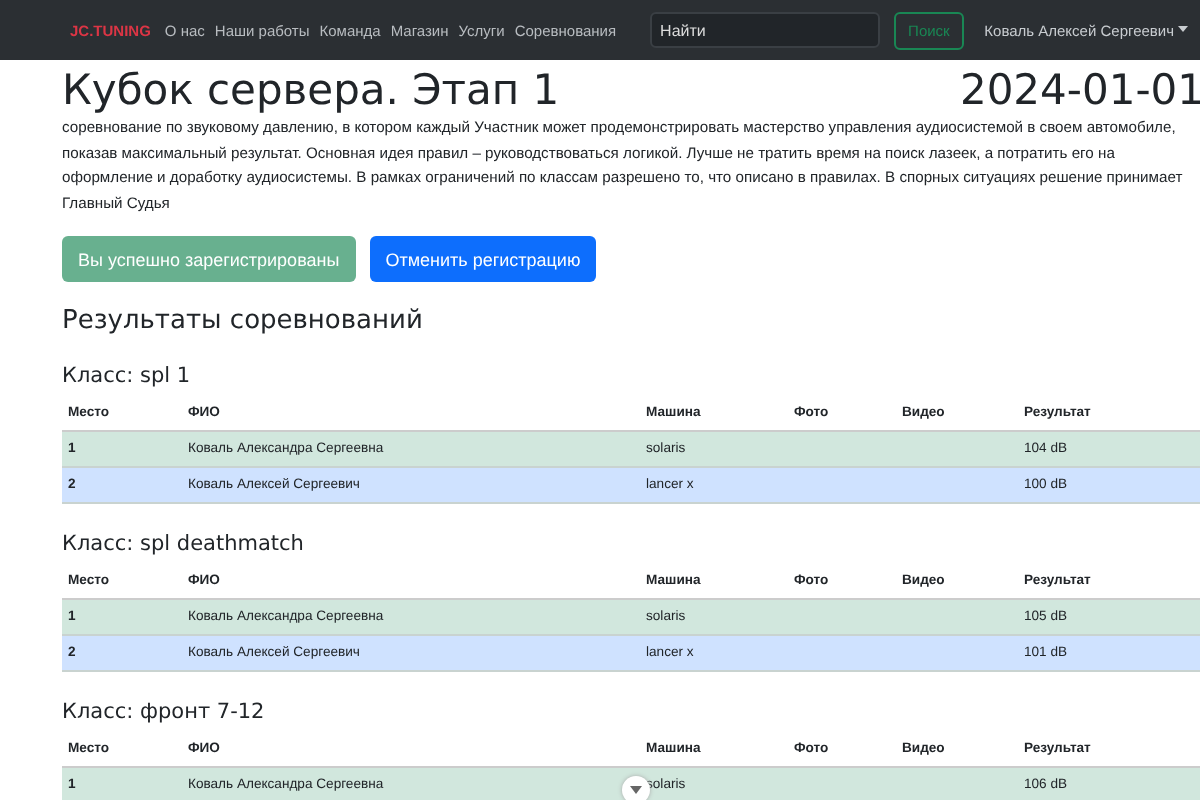  What do you see at coordinates (1079, 90) in the screenshot?
I see `event-date: 2024-01-01` at bounding box center [1079, 90].